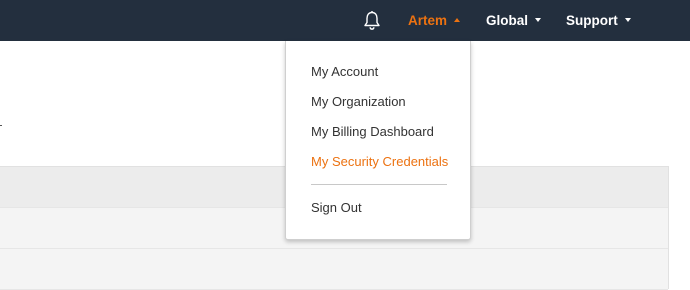 This screenshot has height=290, width=690. What do you see at coordinates (358, 101) in the screenshot?
I see `menu-item-my-organization: My Organization` at bounding box center [358, 101].